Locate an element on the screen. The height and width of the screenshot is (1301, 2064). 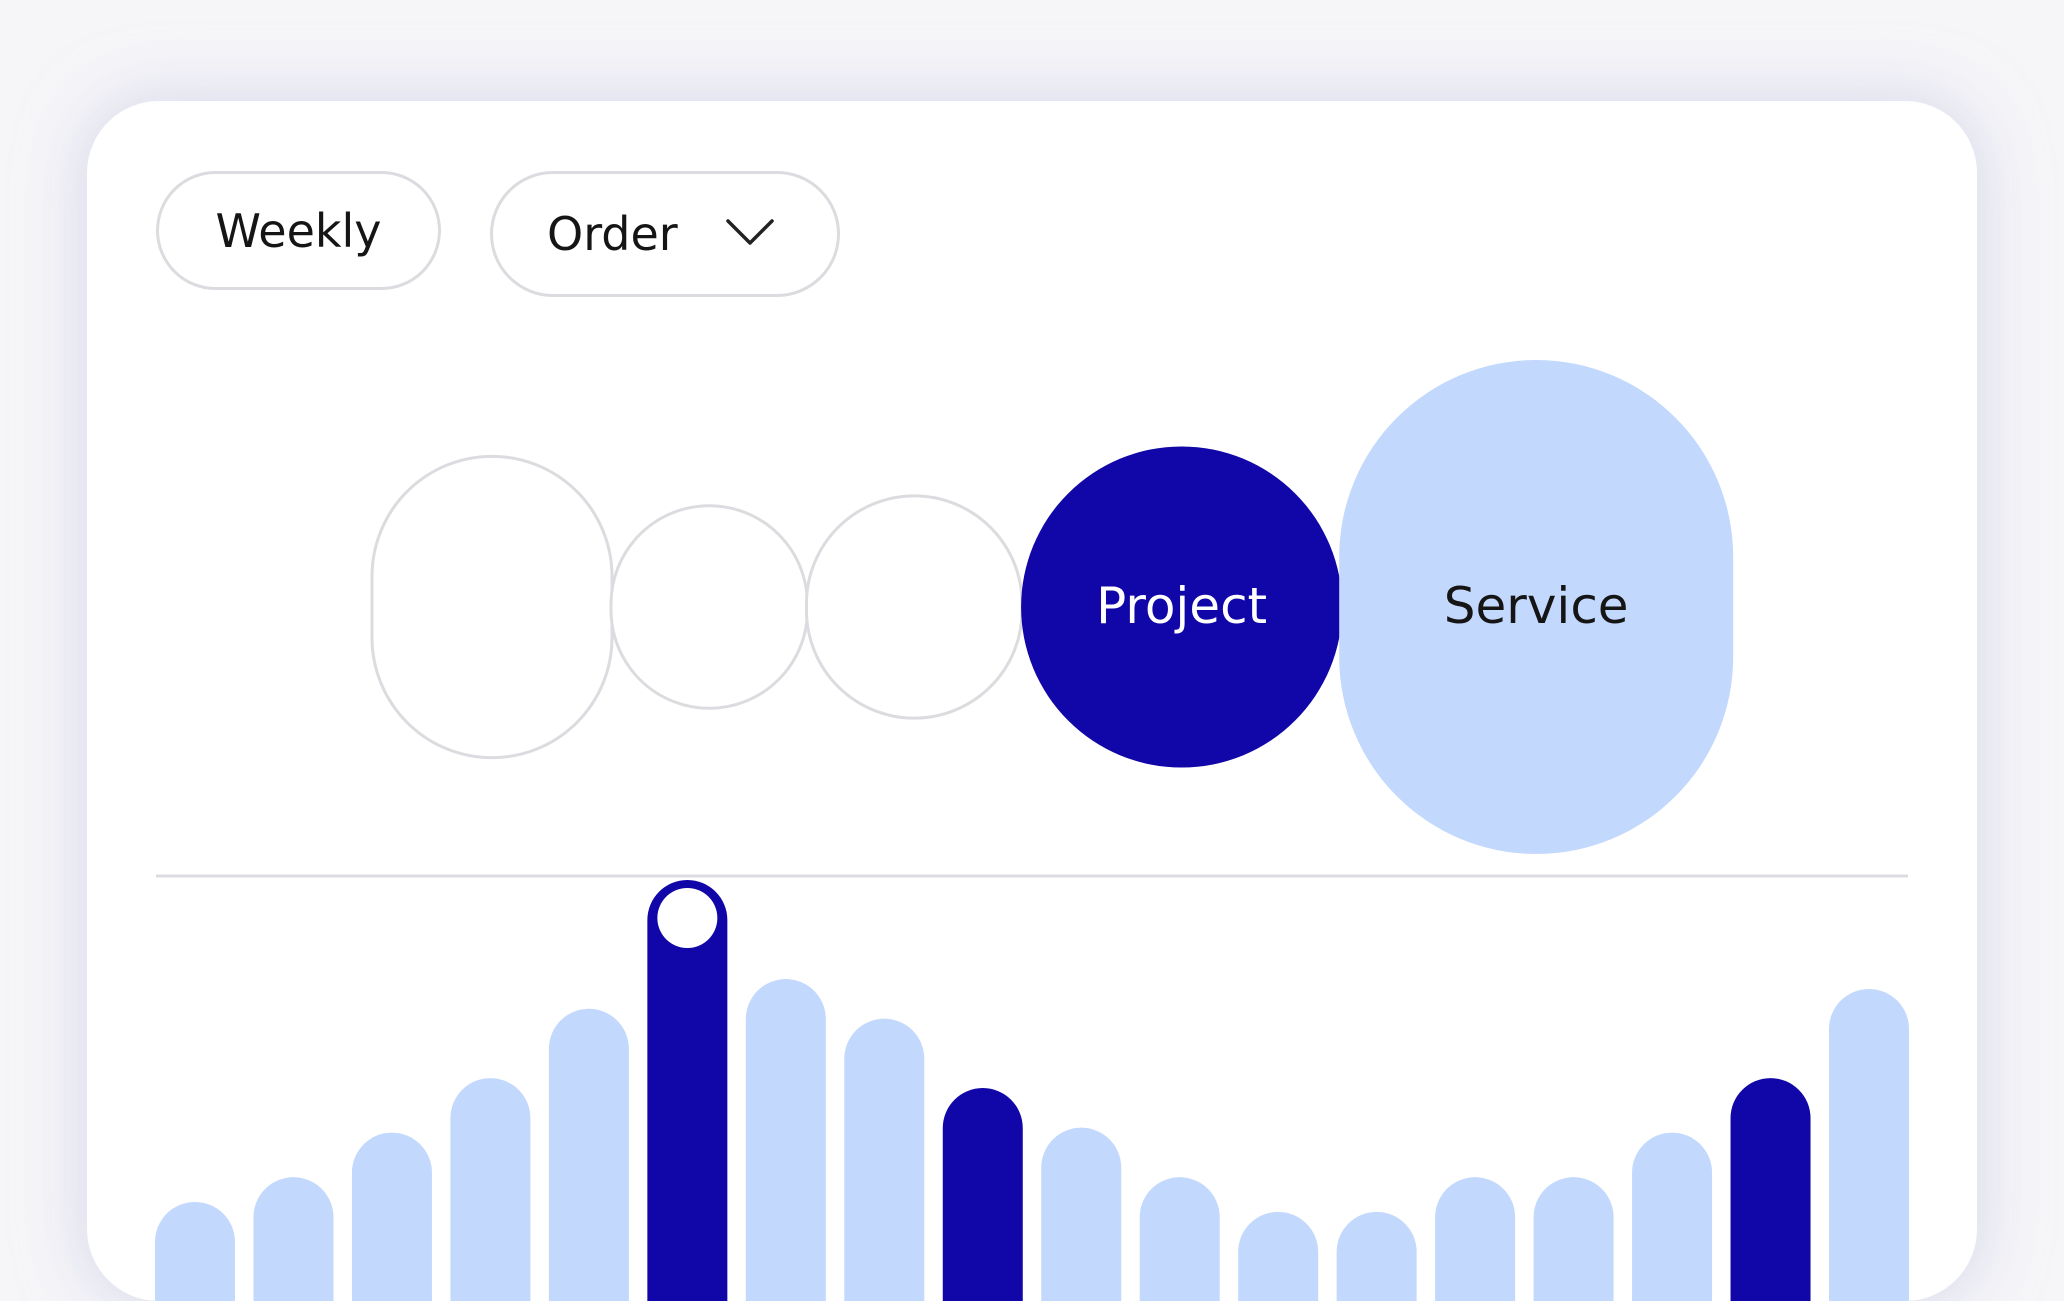
bubble-label-service: Service is located at coordinates (1536, 606).